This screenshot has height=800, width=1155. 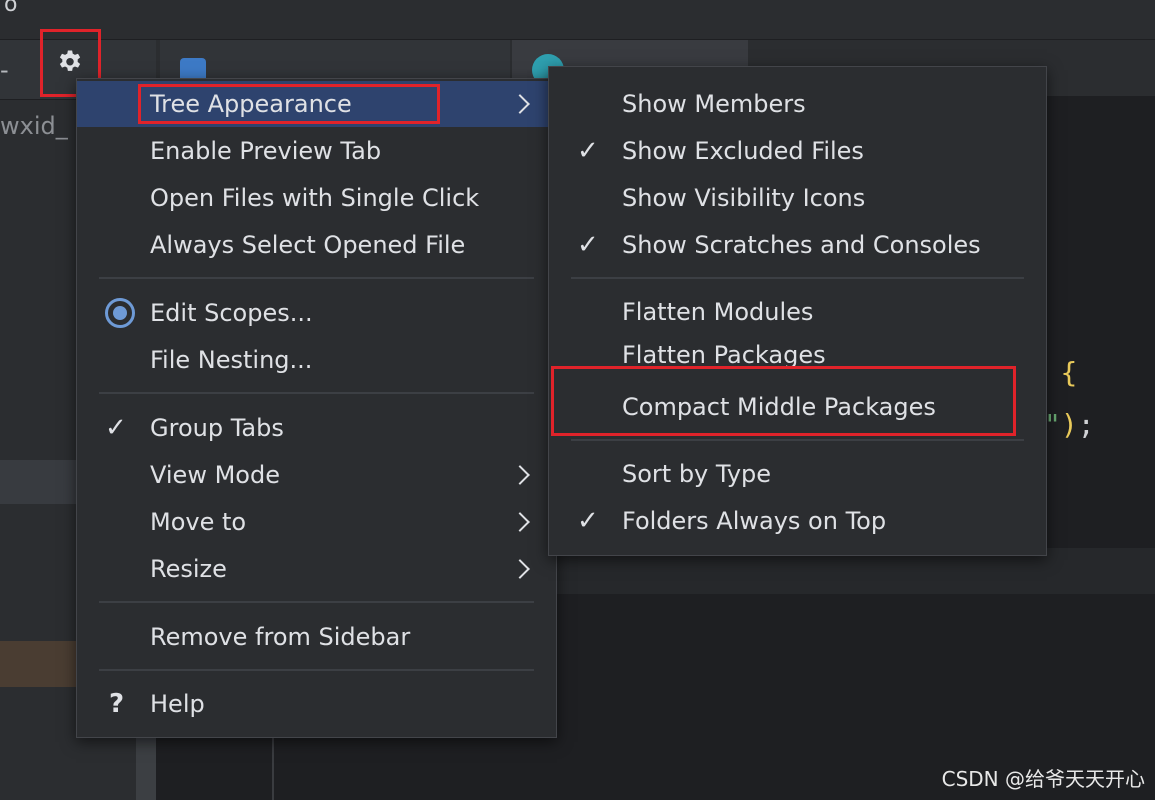 What do you see at coordinates (34, 126) in the screenshot?
I see `project-tree-item: wxid_` at bounding box center [34, 126].